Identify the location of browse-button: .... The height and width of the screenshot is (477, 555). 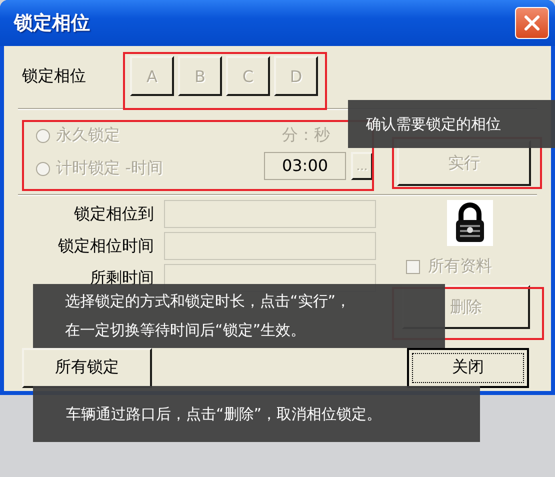
(362, 166).